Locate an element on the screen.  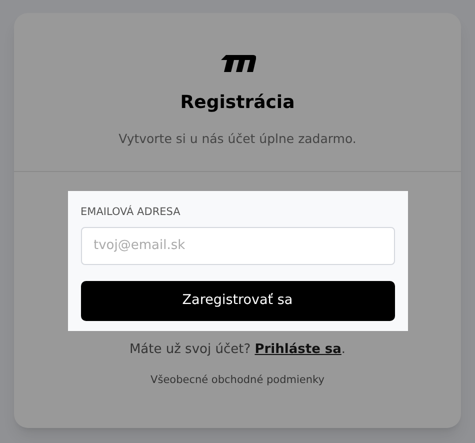
logo-icon is located at coordinates (238, 64).